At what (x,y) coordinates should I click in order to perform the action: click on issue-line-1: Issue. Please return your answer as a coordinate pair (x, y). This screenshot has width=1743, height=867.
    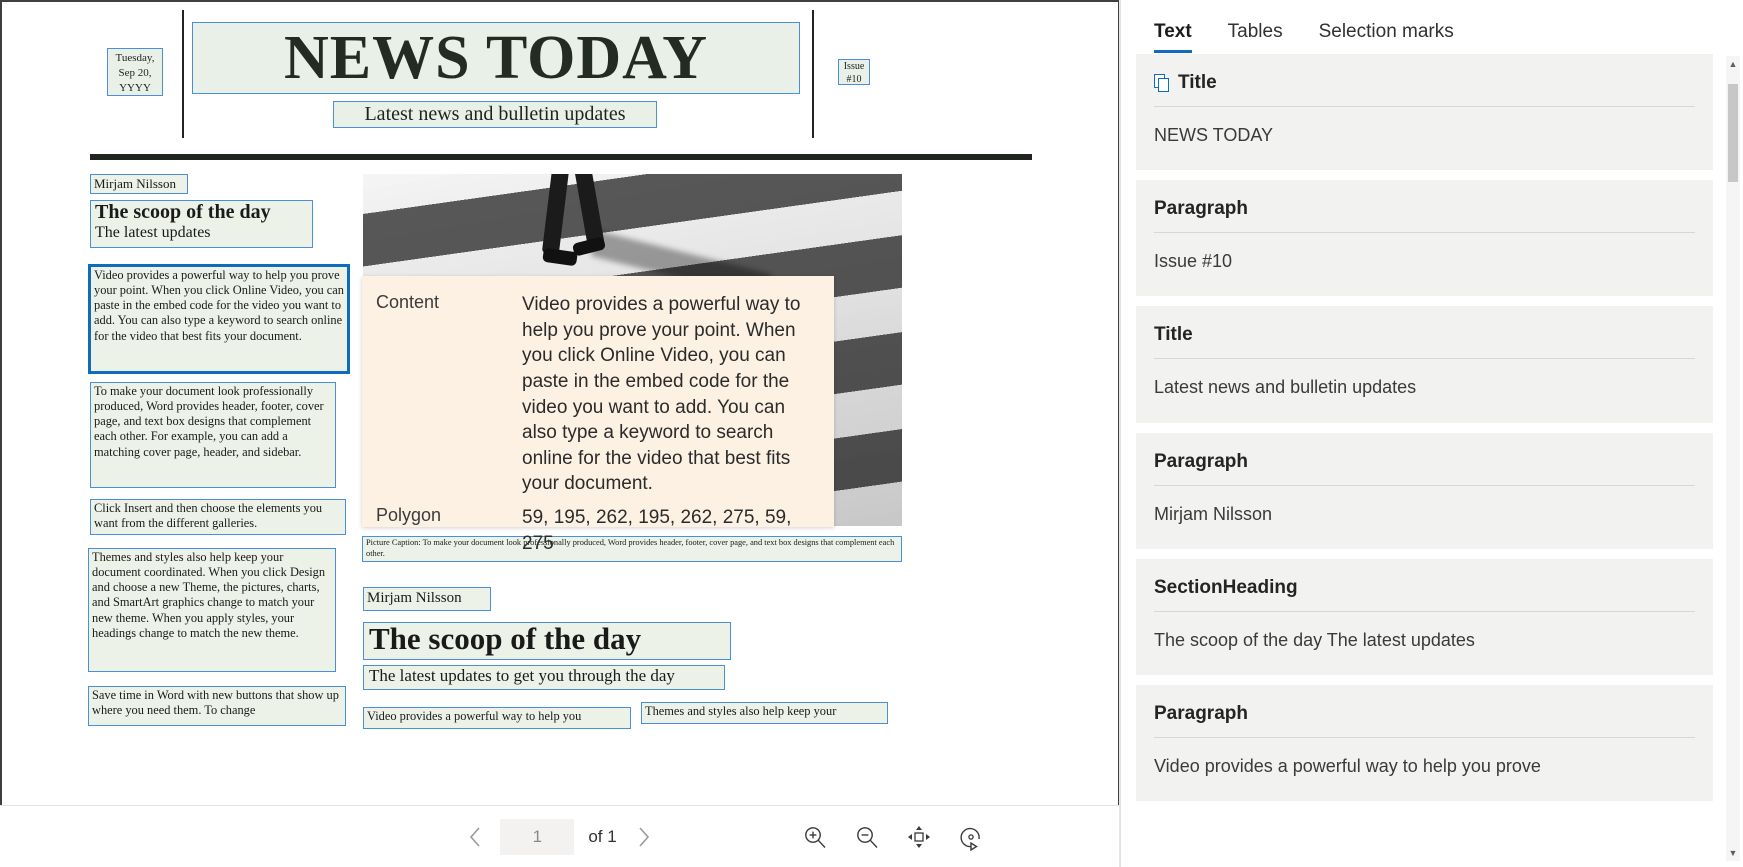
    Looking at the image, I should click on (854, 66).